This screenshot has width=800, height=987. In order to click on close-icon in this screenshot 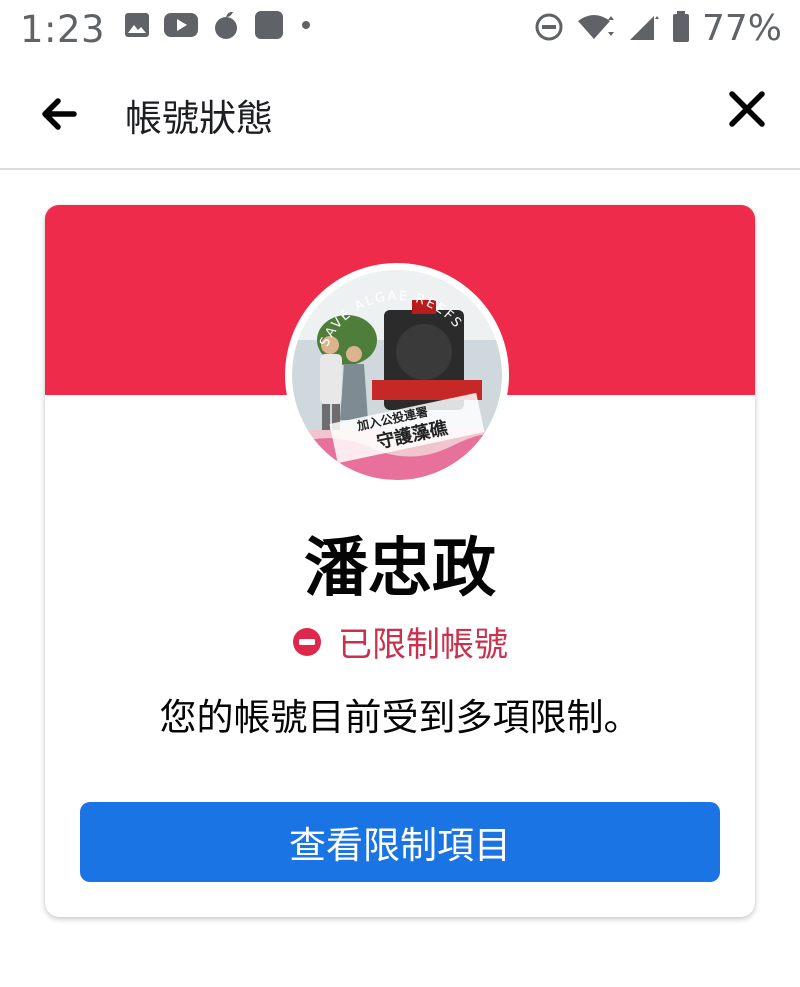, I will do `click(747, 109)`.